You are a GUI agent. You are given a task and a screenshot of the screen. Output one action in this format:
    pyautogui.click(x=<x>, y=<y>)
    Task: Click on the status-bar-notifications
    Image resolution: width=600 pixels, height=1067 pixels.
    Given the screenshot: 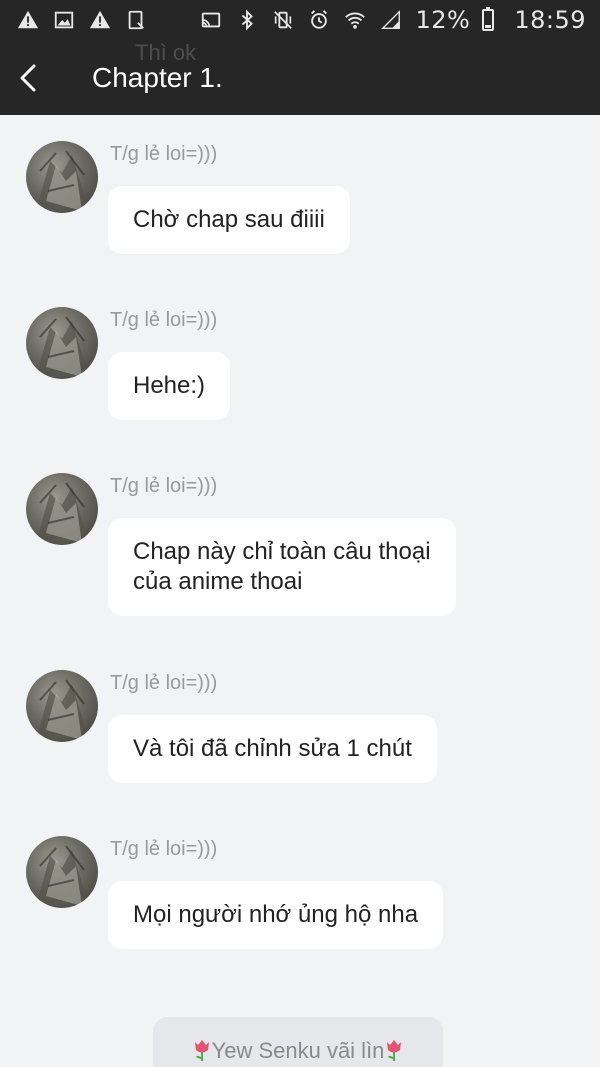 What is the action you would take?
    pyautogui.click(x=82, y=20)
    